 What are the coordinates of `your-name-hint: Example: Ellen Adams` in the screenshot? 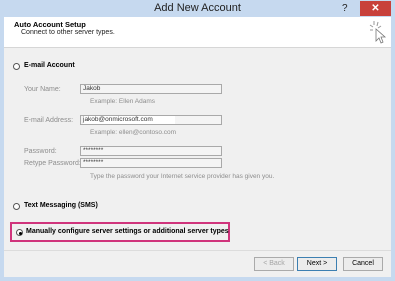 It's located at (123, 101).